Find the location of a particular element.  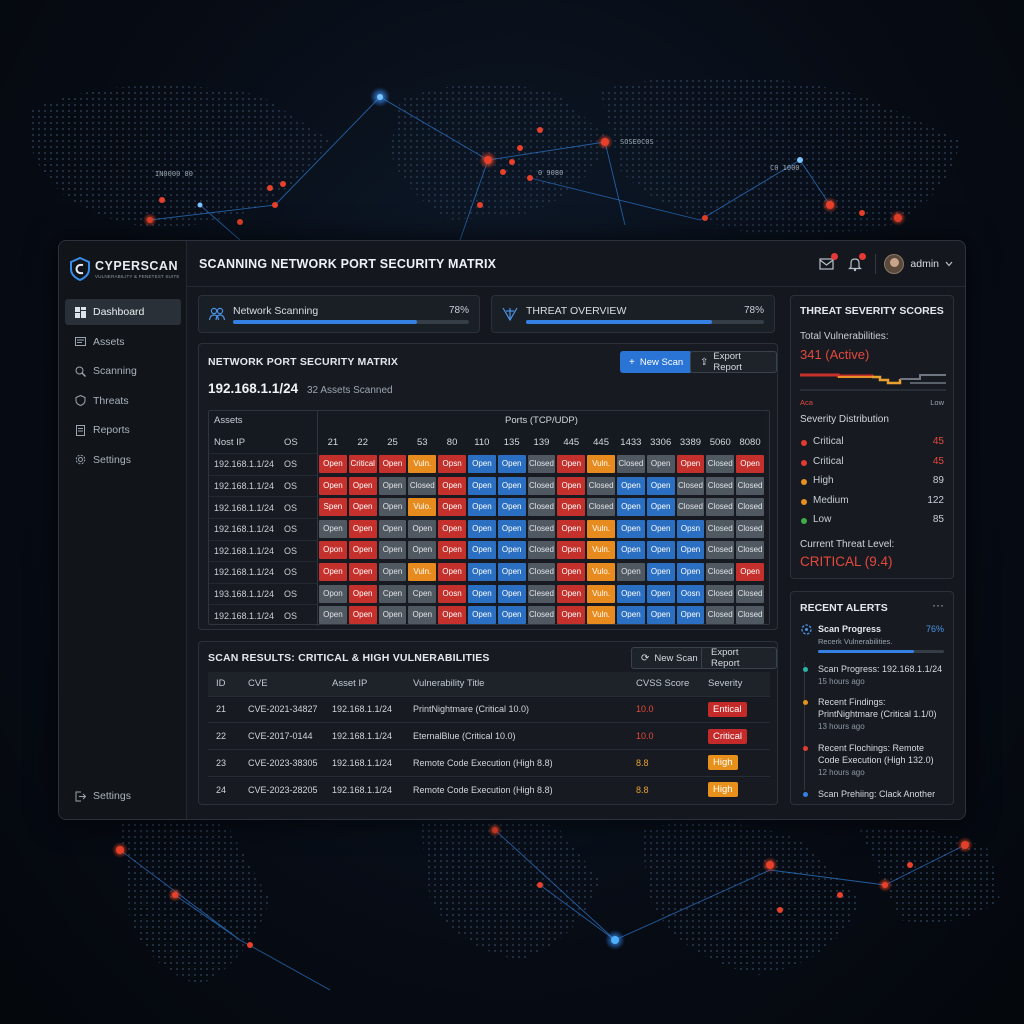

chevron-down-icon is located at coordinates (949, 264).